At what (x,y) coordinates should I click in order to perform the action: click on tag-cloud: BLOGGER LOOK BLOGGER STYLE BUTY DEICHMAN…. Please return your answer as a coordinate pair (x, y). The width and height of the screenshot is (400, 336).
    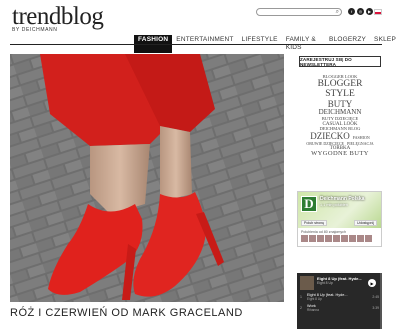
    Looking at the image, I should click on (340, 116).